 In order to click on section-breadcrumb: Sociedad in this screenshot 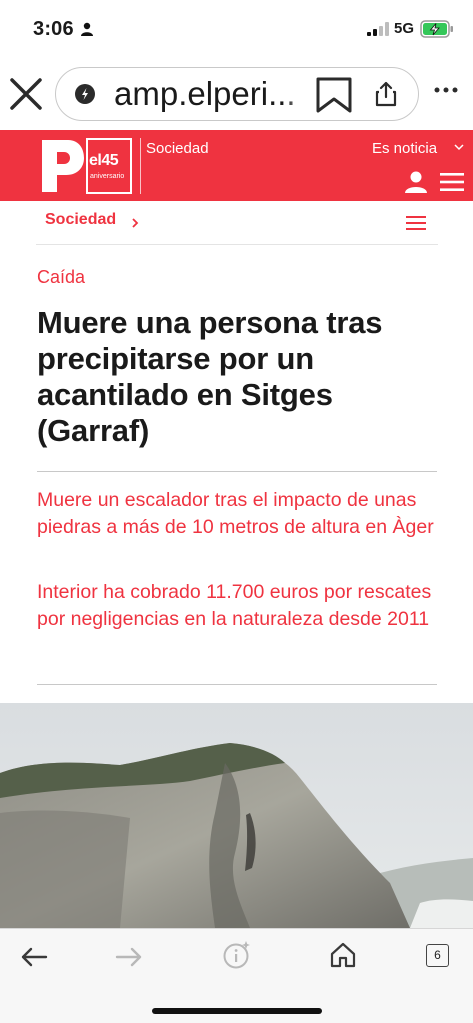, I will do `click(237, 224)`.